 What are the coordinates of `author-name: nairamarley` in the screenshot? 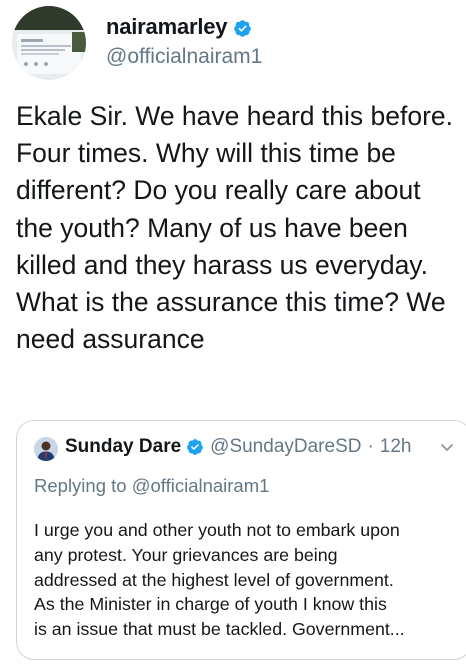 It's located at (179, 27).